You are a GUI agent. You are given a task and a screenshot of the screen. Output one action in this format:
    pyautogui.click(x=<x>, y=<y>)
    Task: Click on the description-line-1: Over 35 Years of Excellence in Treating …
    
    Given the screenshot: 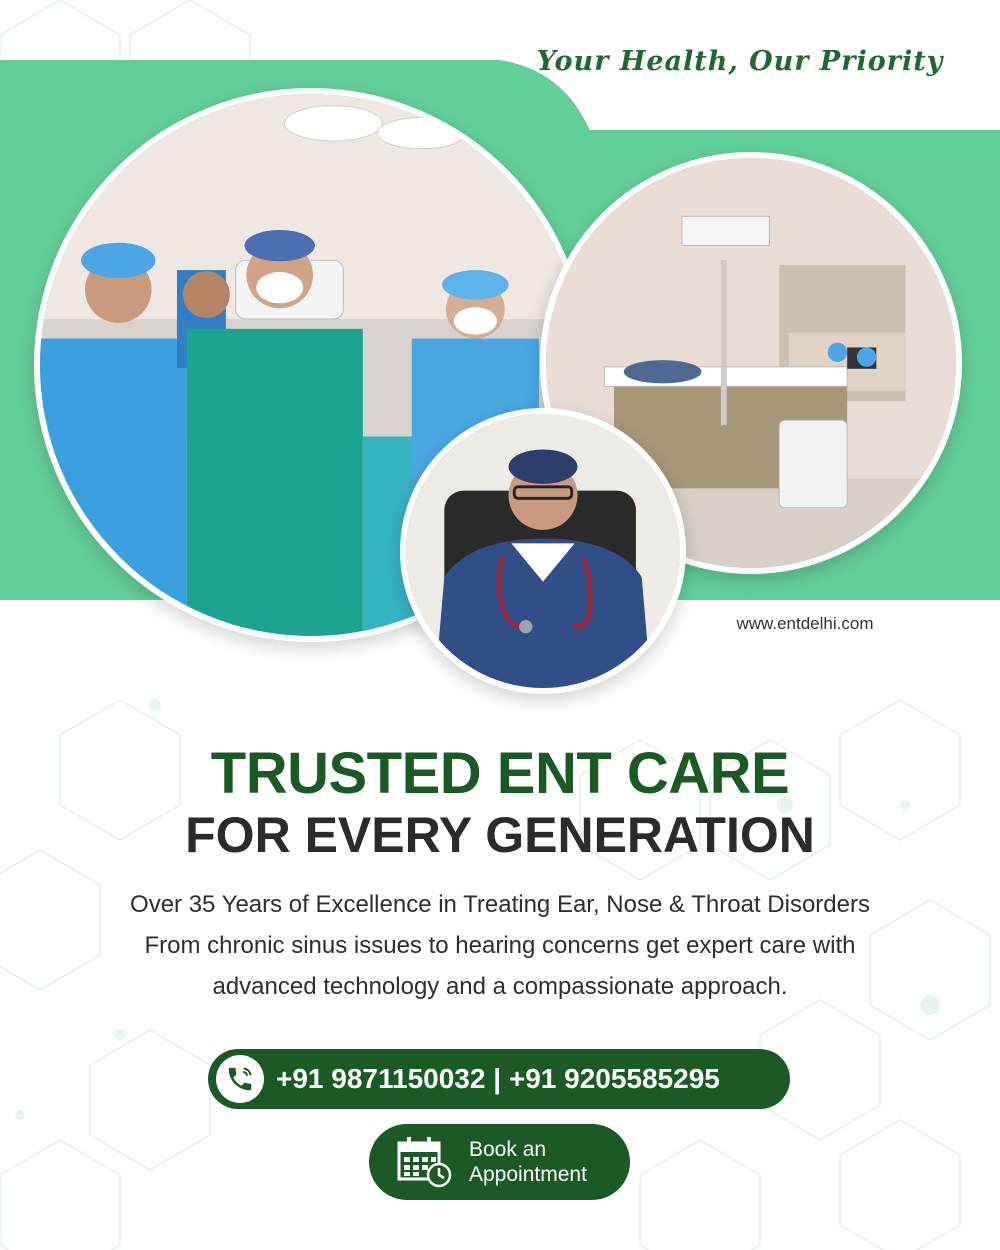 What is the action you would take?
    pyautogui.click(x=500, y=904)
    